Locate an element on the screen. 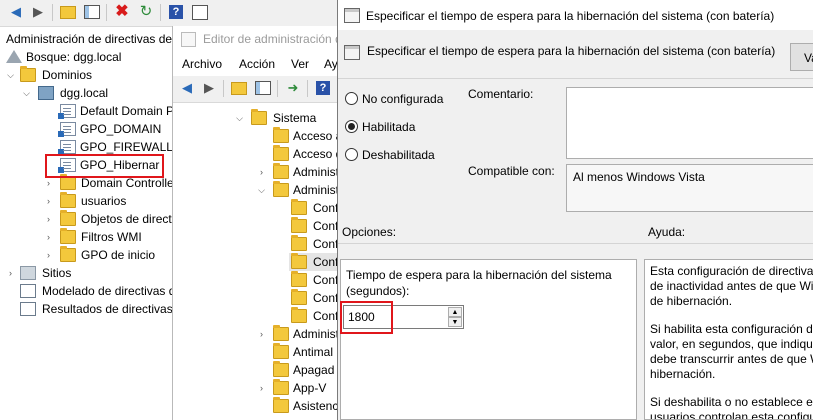 This screenshot has width=813, height=420. tree-root-label: Administración de directivas de is located at coordinates (89, 39).